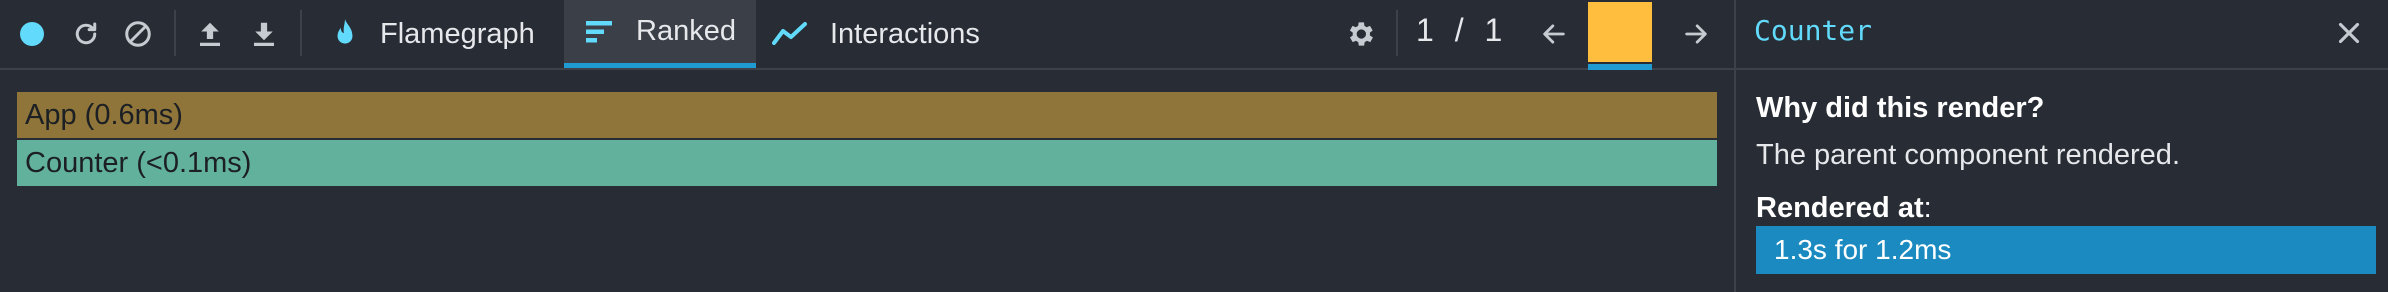 The width and height of the screenshot is (2388, 292). Describe the element at coordinates (790, 34) in the screenshot. I see `interactions-icon` at that location.